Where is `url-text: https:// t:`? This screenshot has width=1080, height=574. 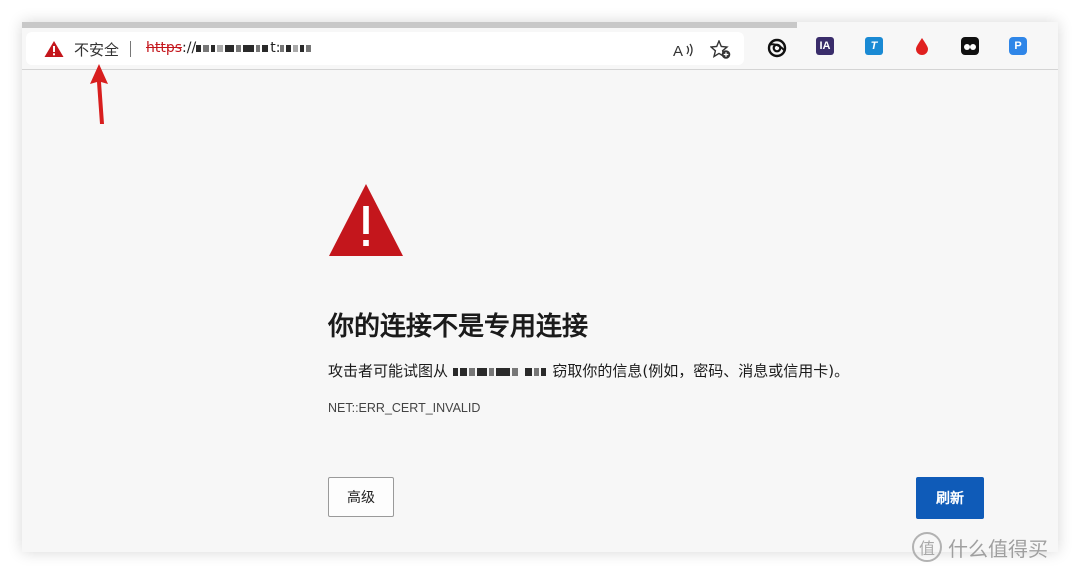
url-text: https:// t: is located at coordinates (229, 48).